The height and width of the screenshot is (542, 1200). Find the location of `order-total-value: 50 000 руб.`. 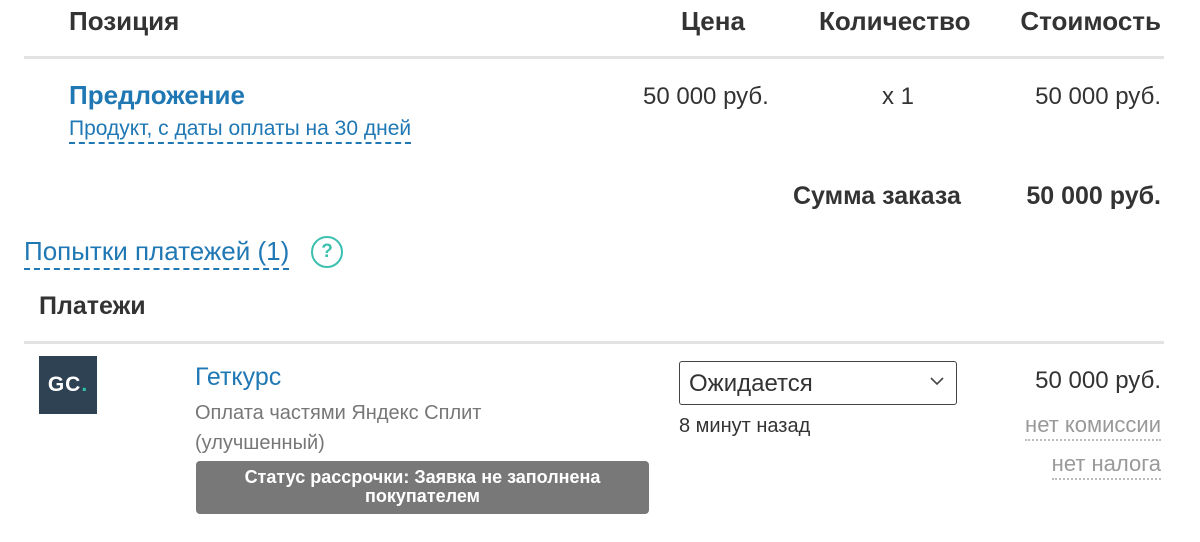

order-total-value: 50 000 руб. is located at coordinates (1093, 196).